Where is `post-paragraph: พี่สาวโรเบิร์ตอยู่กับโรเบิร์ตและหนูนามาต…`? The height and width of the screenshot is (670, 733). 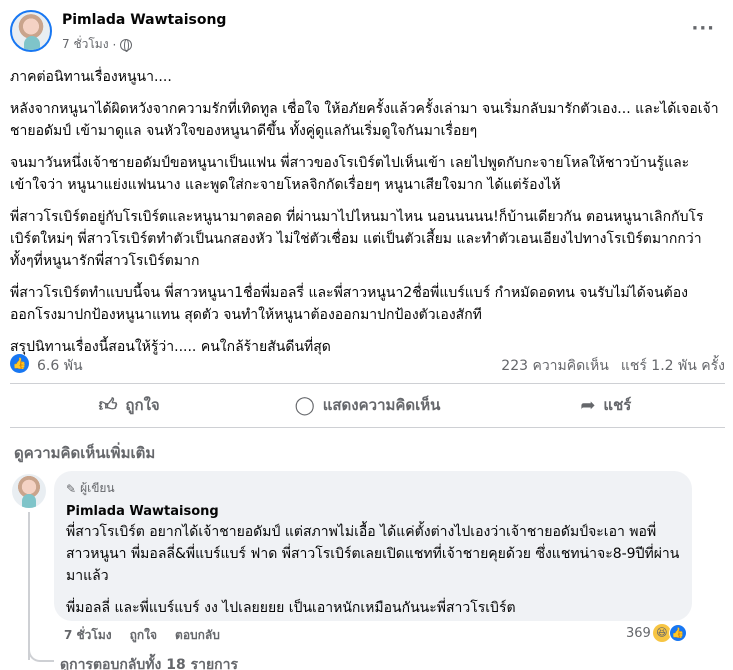
post-paragraph: พี่สาวโรเบิร์ตอยู่กับโรเบิร์ตและหนูนามาต… is located at coordinates (357, 239).